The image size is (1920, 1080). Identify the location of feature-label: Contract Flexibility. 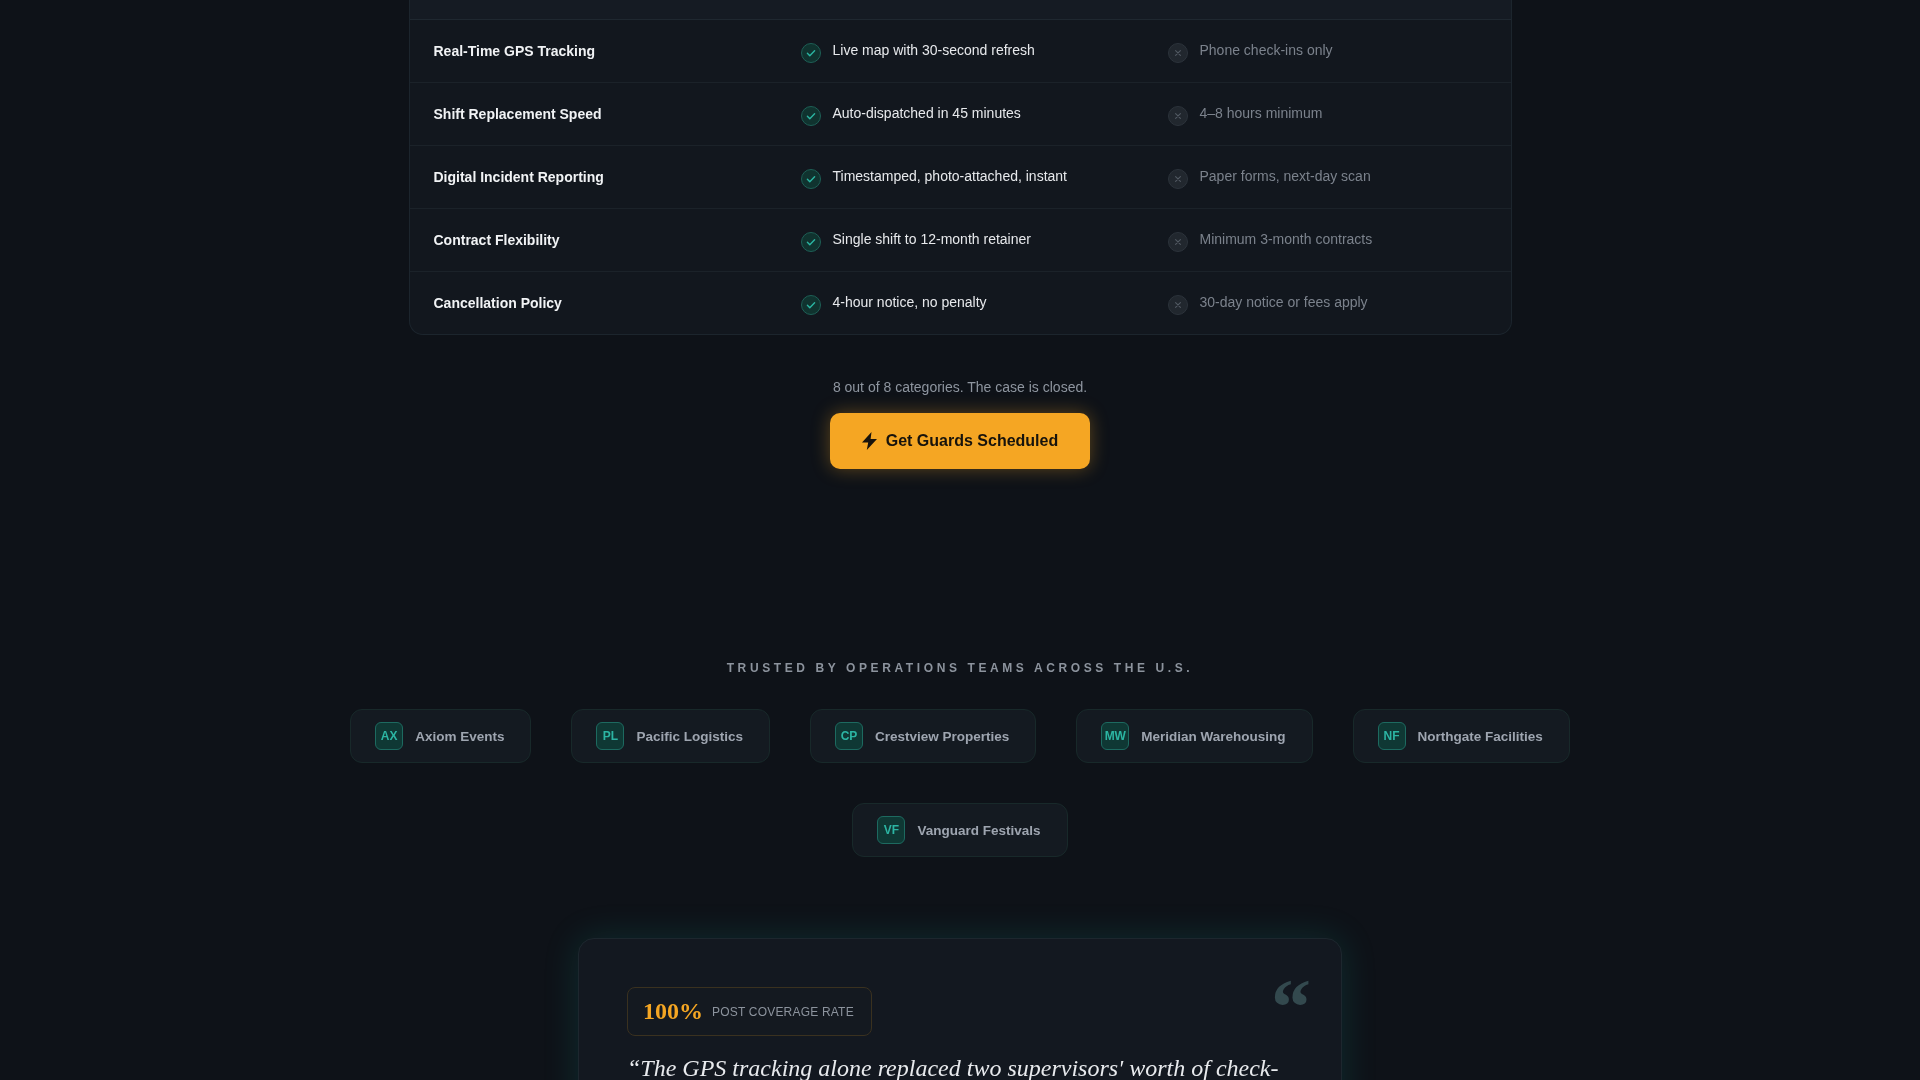
(496, 240).